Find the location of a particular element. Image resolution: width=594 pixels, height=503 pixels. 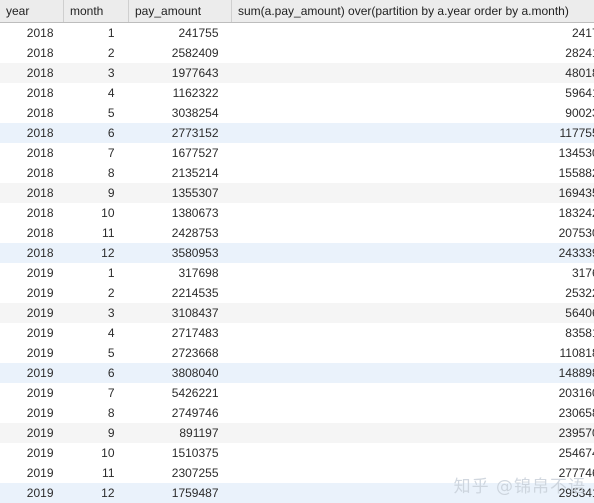

cell-month: 5 is located at coordinates (111, 113).